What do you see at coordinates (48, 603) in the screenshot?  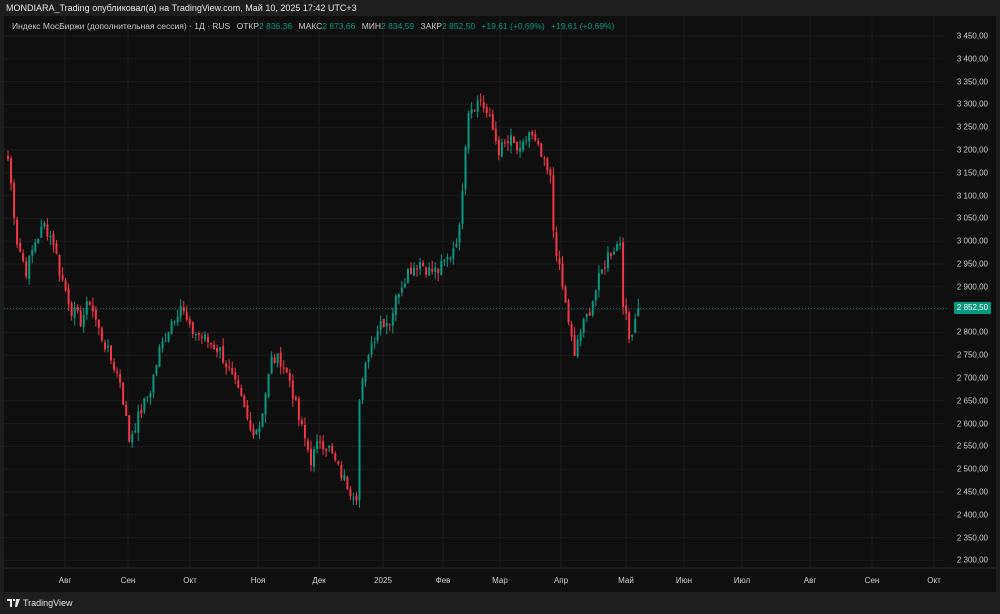 I see `tradingview-brand: TradingView` at bounding box center [48, 603].